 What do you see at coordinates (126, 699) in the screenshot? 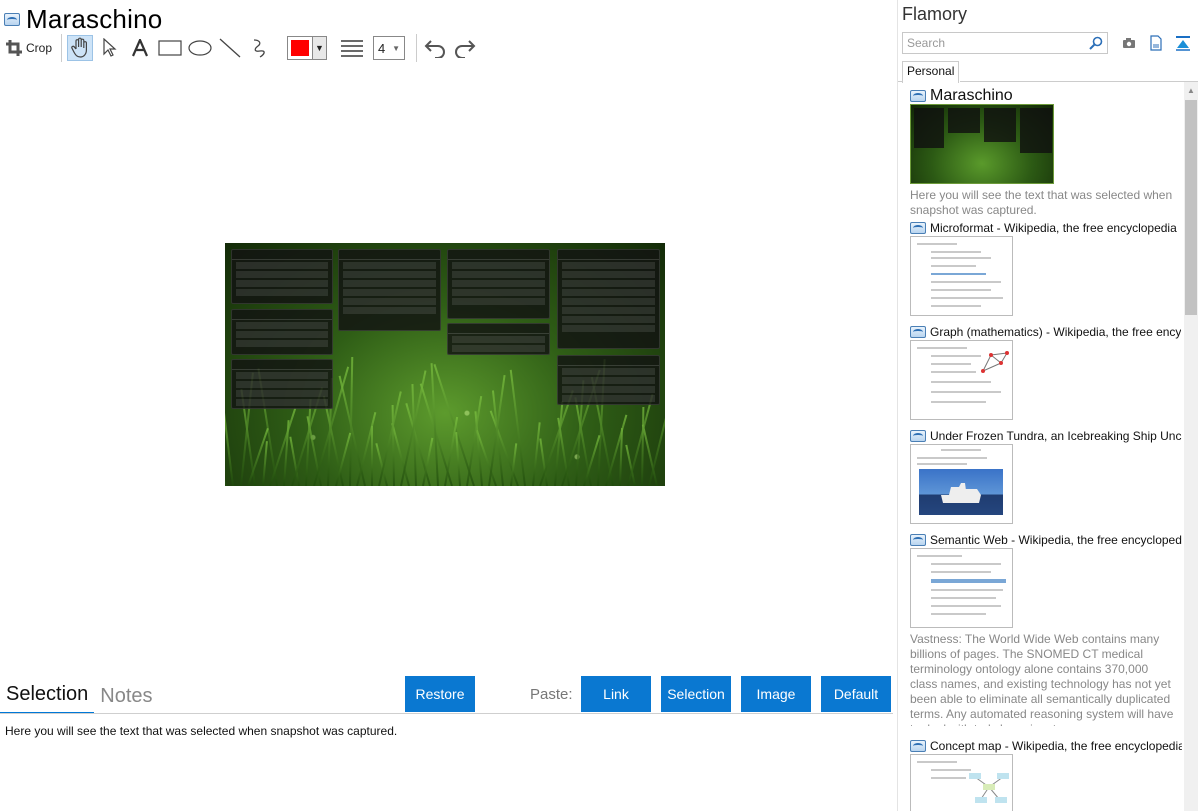
I see `tab-notes: Notes` at bounding box center [126, 699].